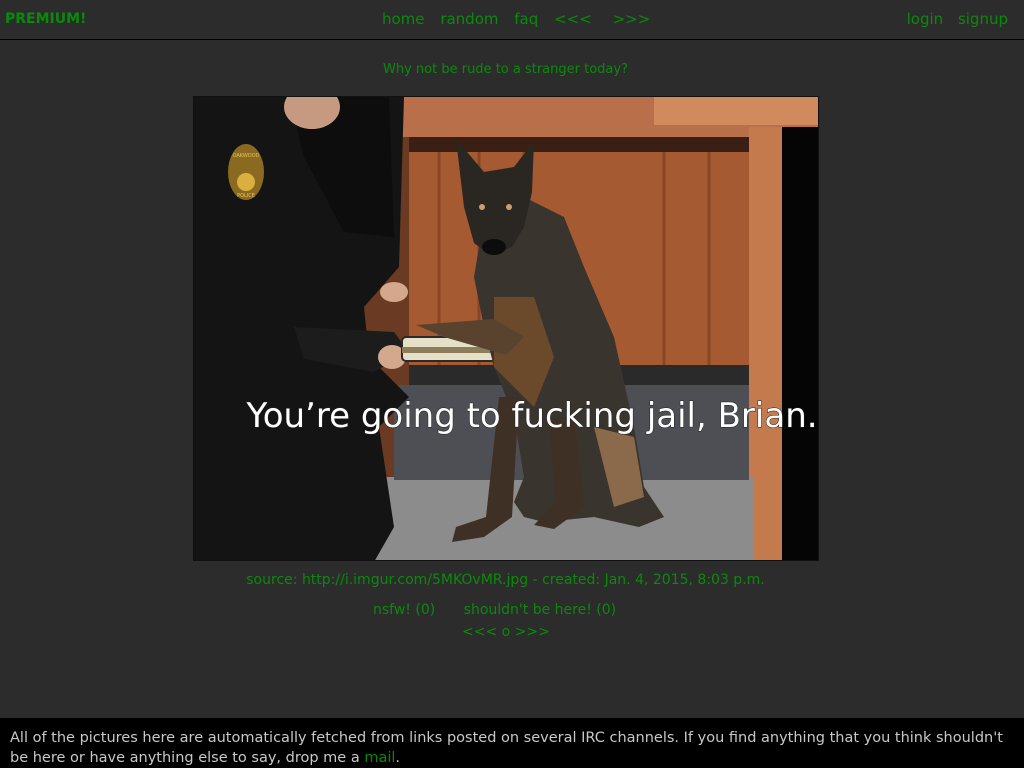 The width and height of the screenshot is (1024, 768). I want to click on account-nav: login signup, so click(952, 19).